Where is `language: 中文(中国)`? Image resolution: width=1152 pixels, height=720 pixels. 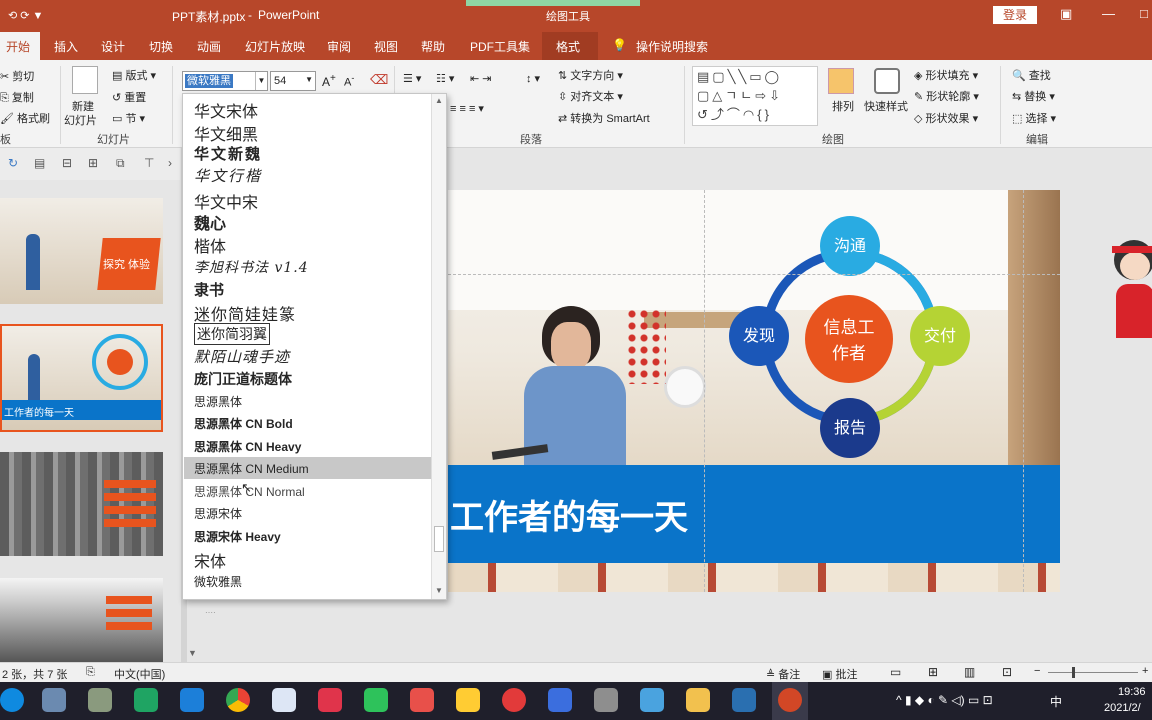 language: 中文(中国) is located at coordinates (139, 674).